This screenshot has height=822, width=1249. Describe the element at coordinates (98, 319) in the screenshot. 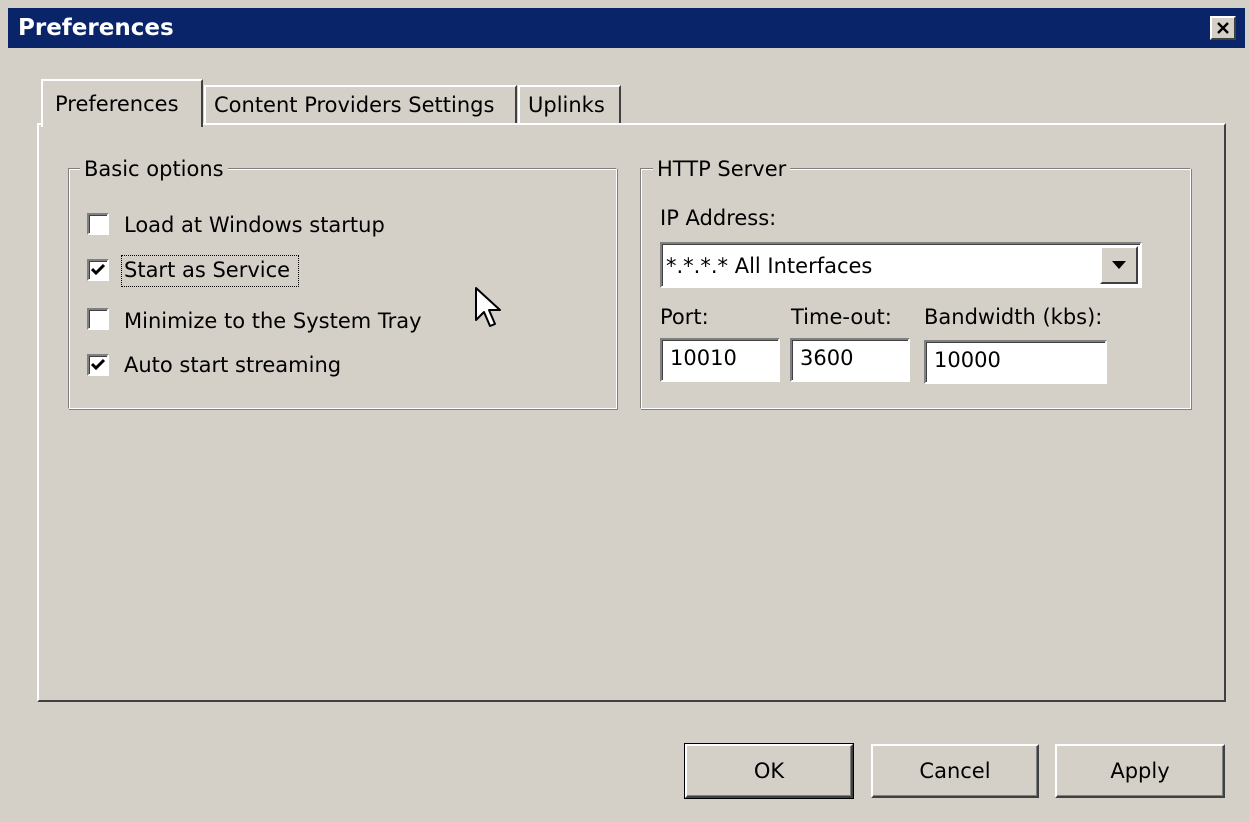

I see `minimize-to-tray-checkbox` at that location.